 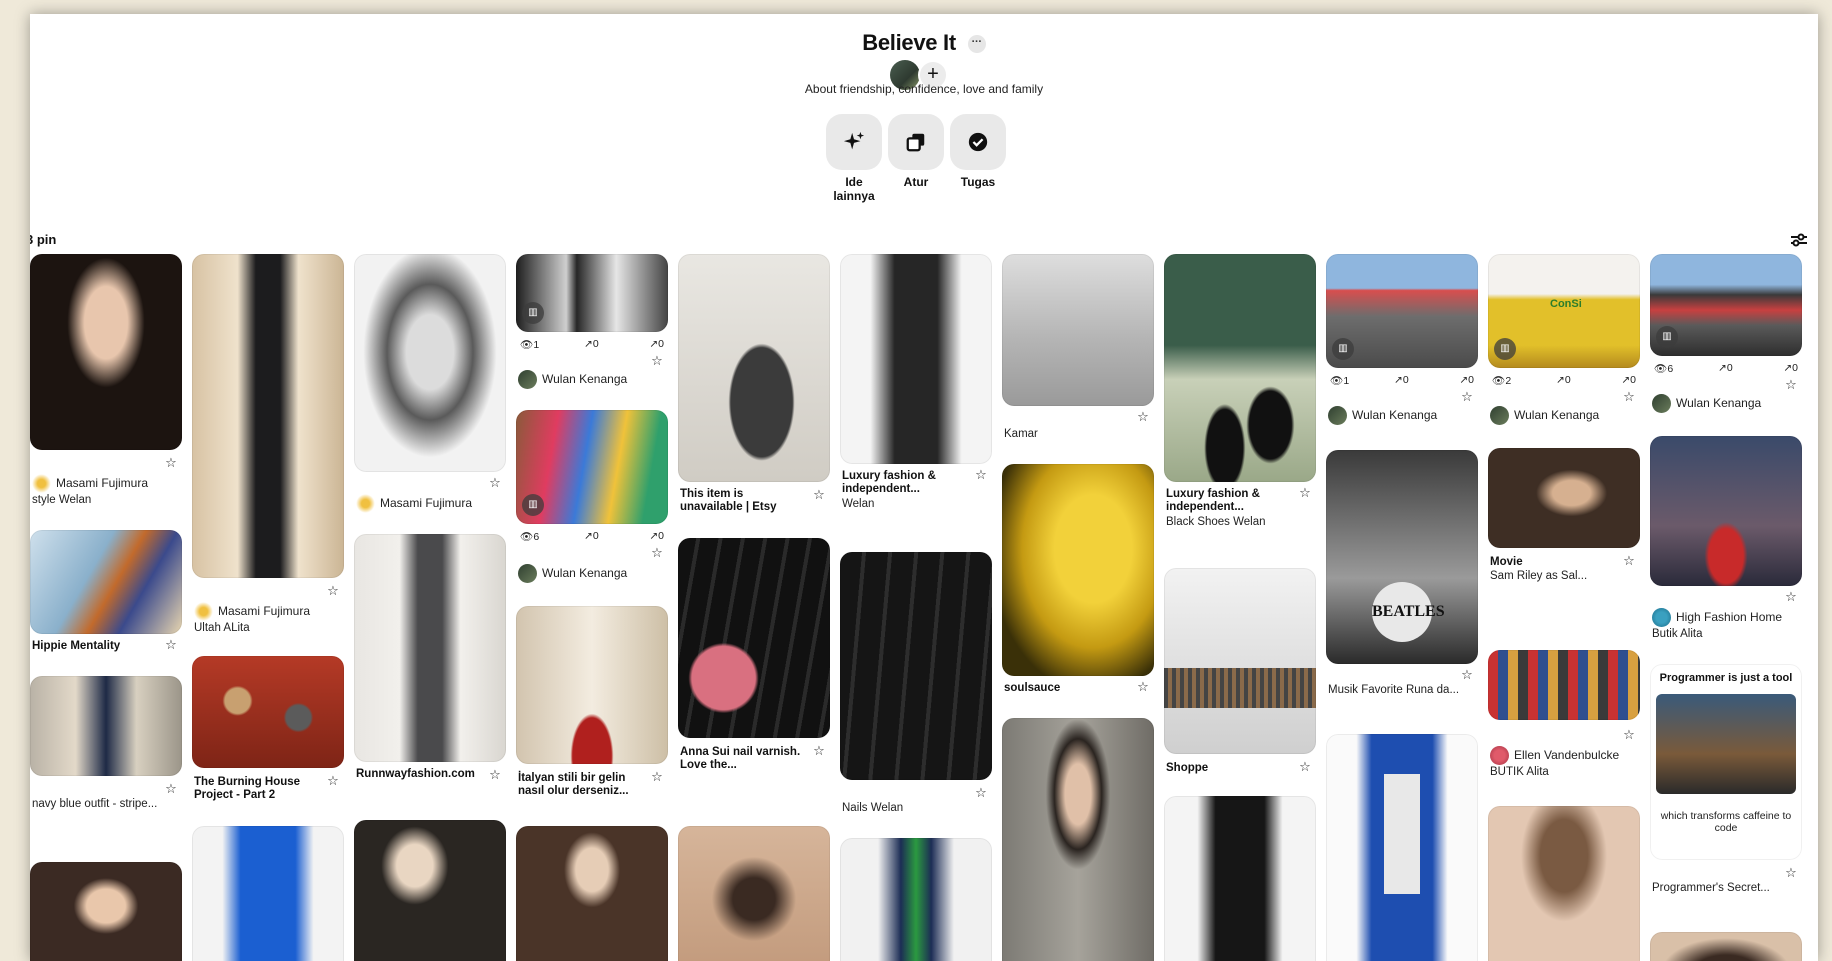 I want to click on pin-card: ☆ Nails Welan, so click(x=916, y=686).